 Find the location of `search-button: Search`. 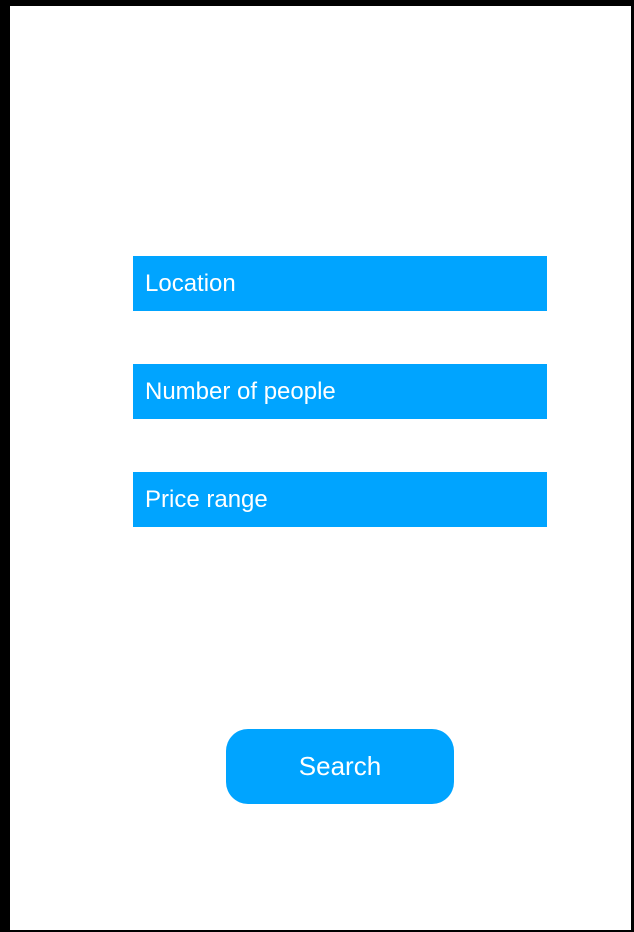

search-button: Search is located at coordinates (340, 766).